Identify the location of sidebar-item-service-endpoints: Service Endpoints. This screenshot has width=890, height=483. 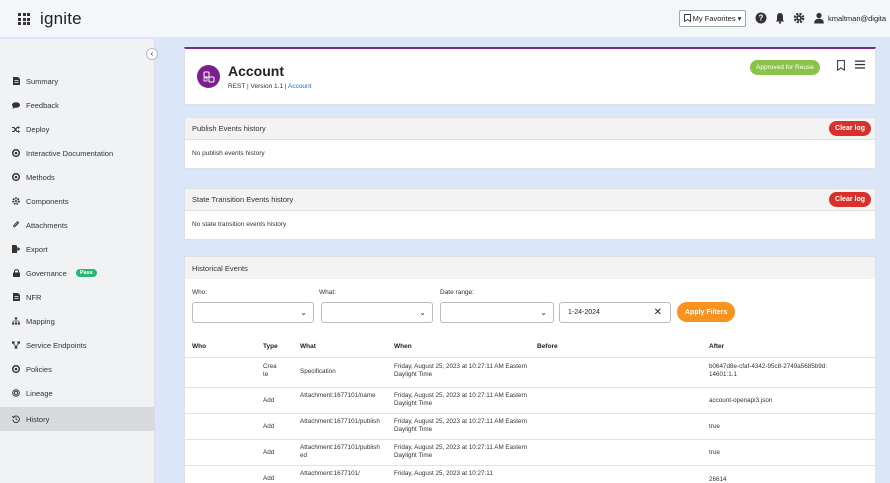
(77, 345).